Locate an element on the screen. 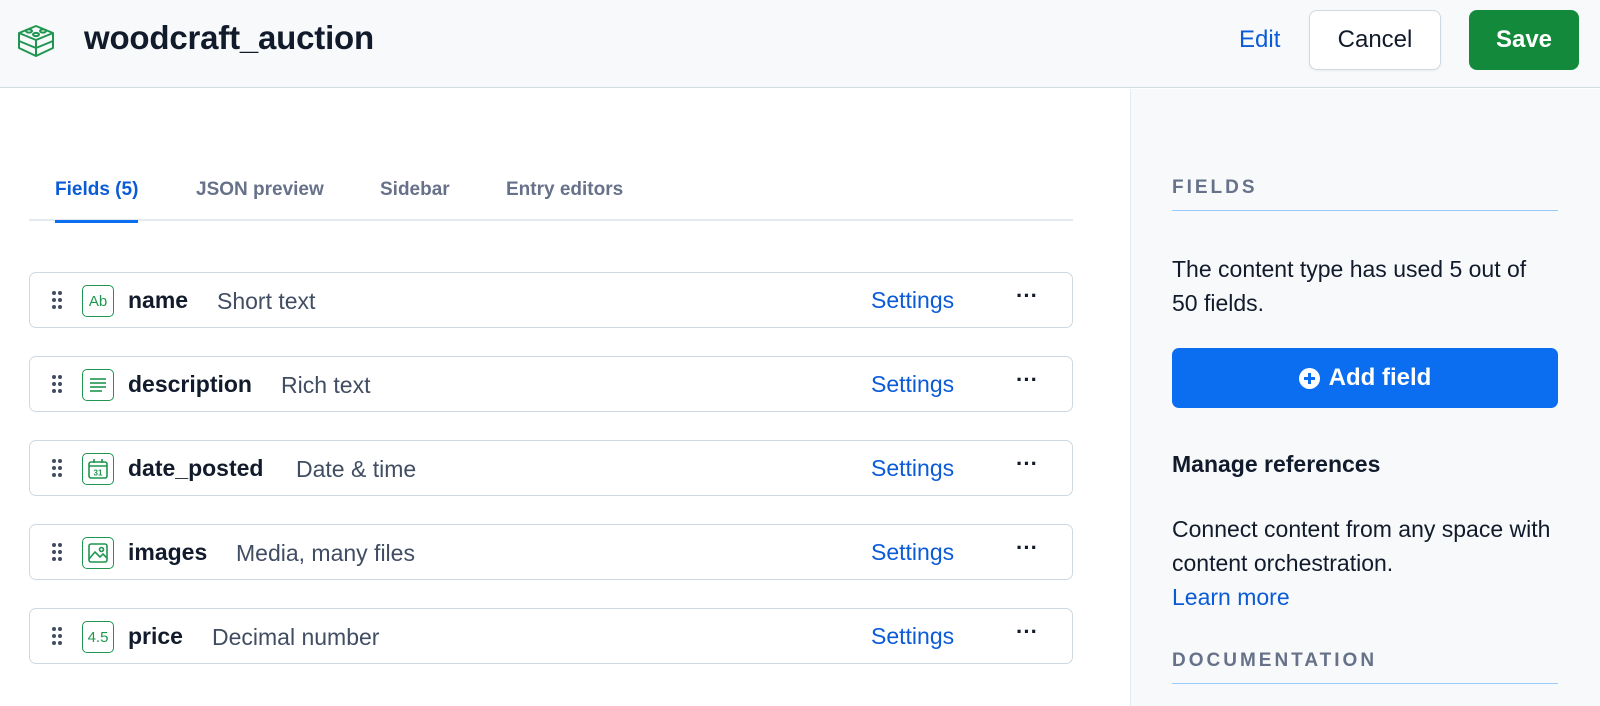 Image resolution: width=1600 pixels, height=706 pixels. add-field-label: Add field is located at coordinates (1380, 377).